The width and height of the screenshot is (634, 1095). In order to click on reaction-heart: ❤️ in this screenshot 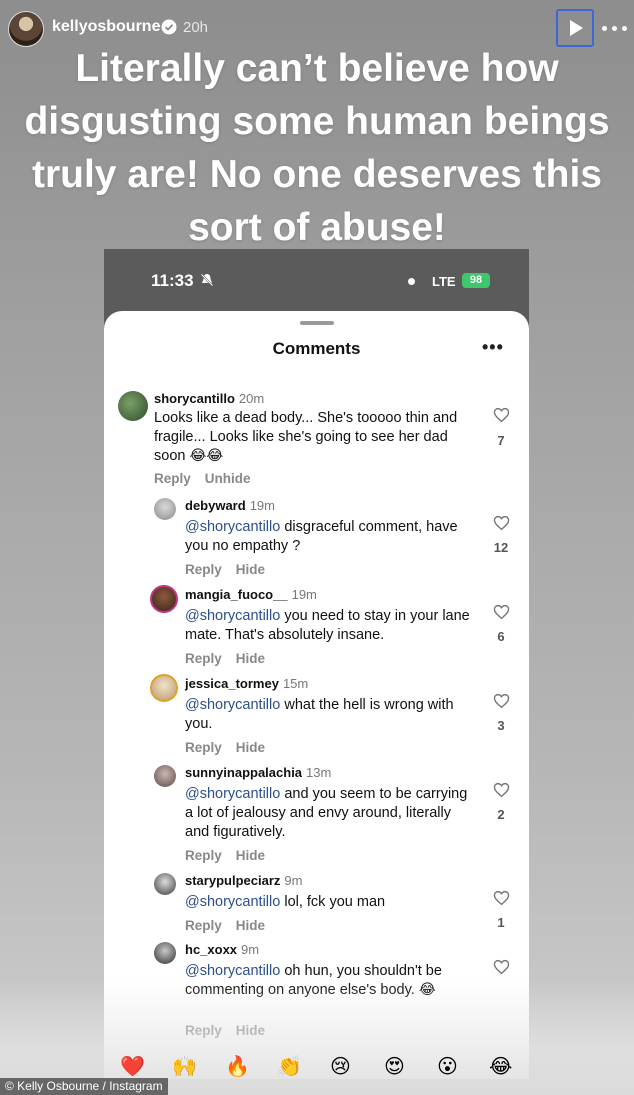, I will do `click(132, 1067)`.